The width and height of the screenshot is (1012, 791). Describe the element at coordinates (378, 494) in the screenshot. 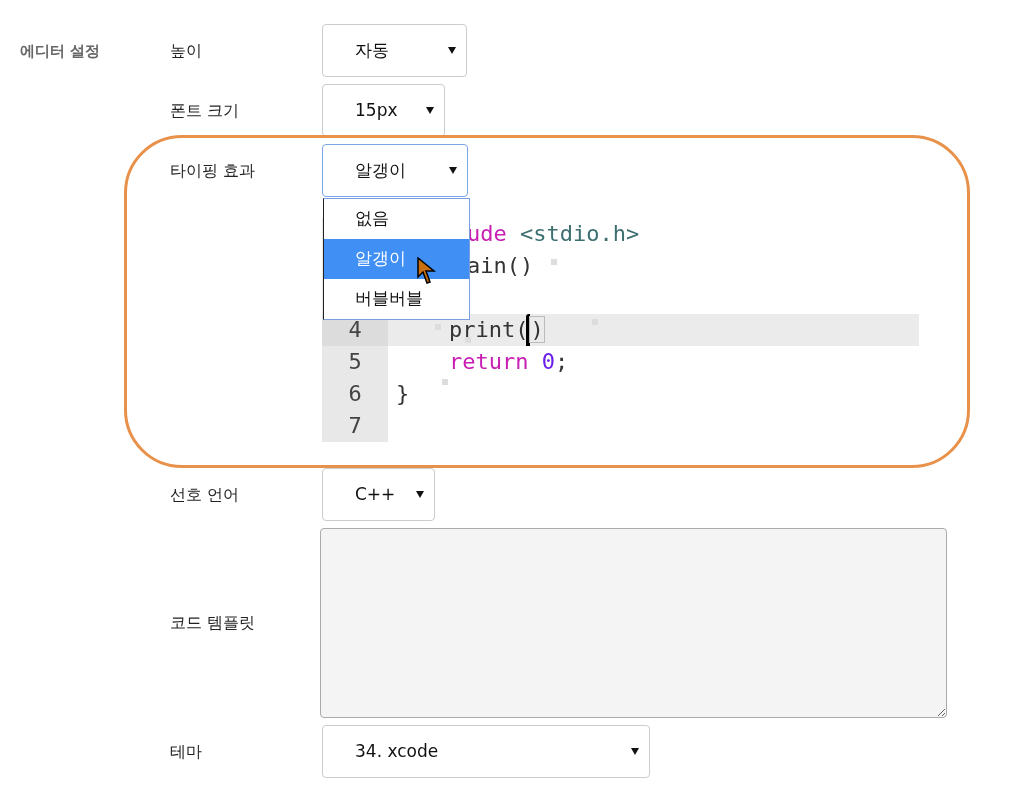

I see `select-field: C++` at that location.